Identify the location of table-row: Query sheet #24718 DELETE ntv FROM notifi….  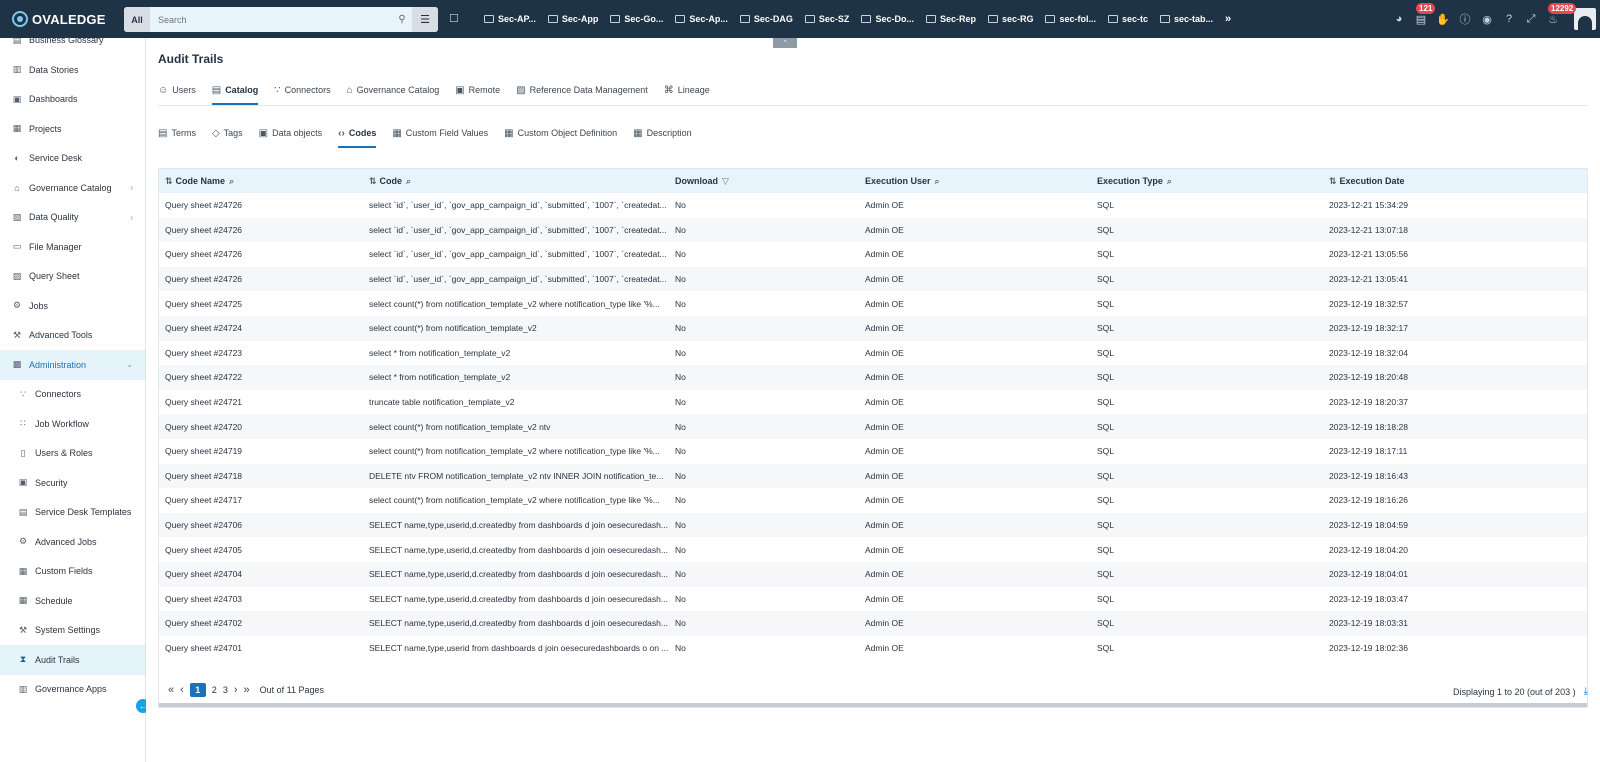
(873, 476).